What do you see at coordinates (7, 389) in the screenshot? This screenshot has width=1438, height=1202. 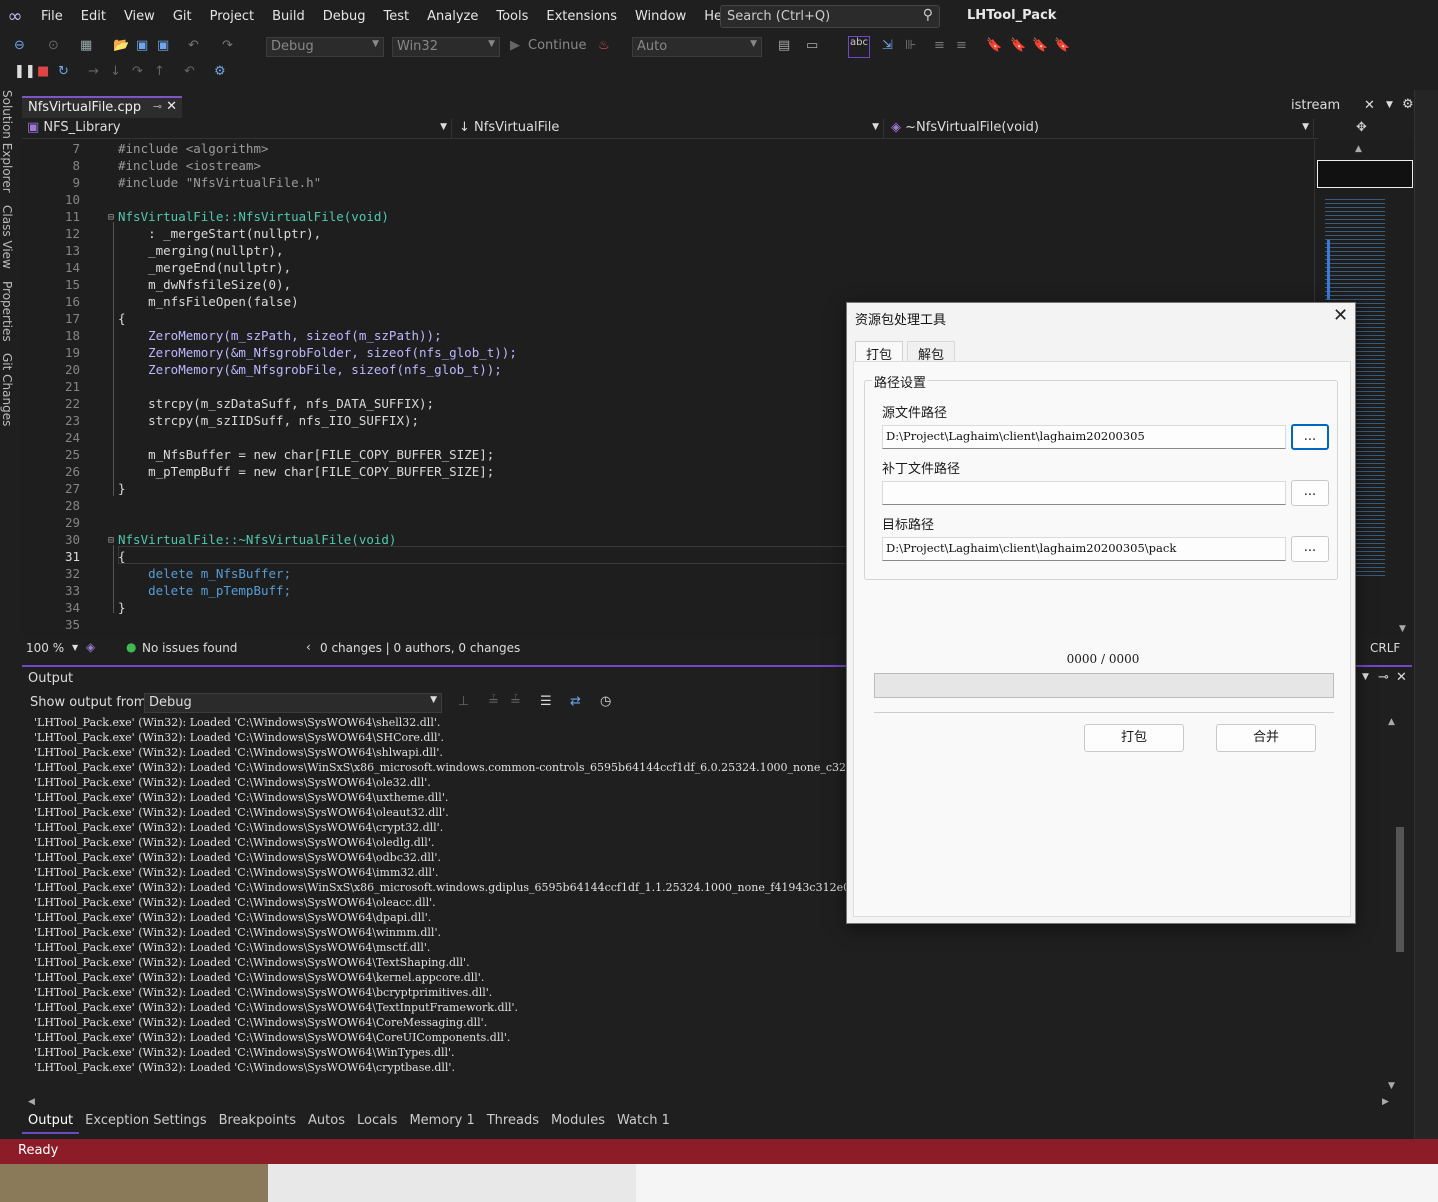 I see `tab-git-changes: Git Changes` at bounding box center [7, 389].